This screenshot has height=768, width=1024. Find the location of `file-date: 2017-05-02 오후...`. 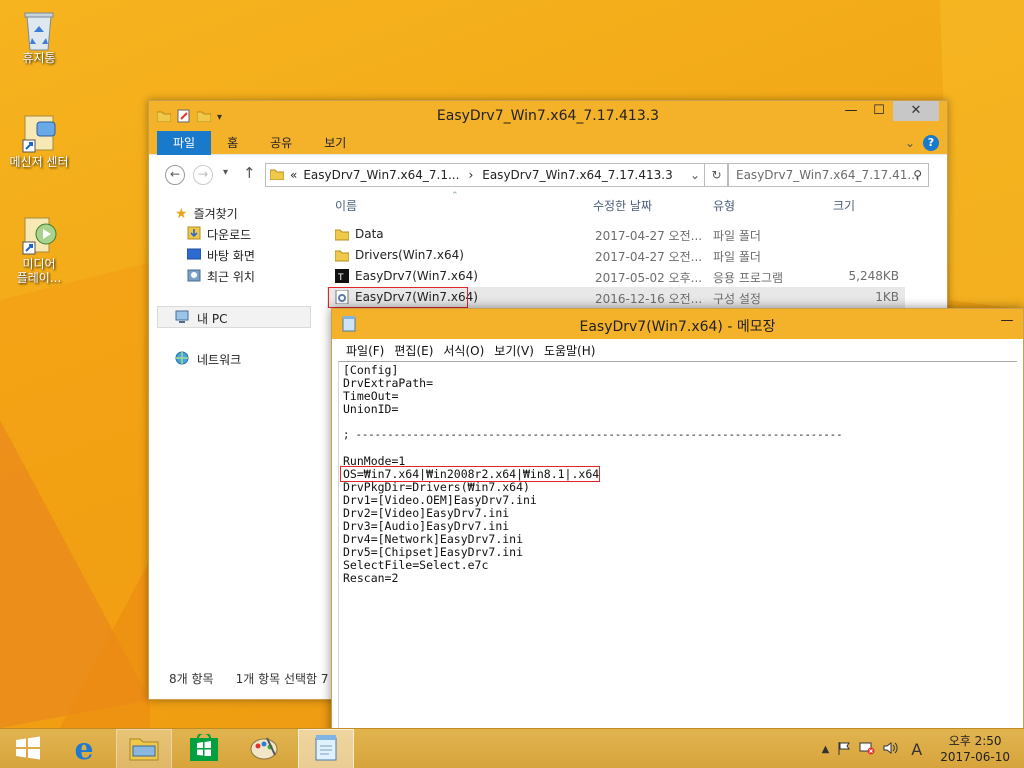

file-date: 2017-05-02 오후... is located at coordinates (649, 278).